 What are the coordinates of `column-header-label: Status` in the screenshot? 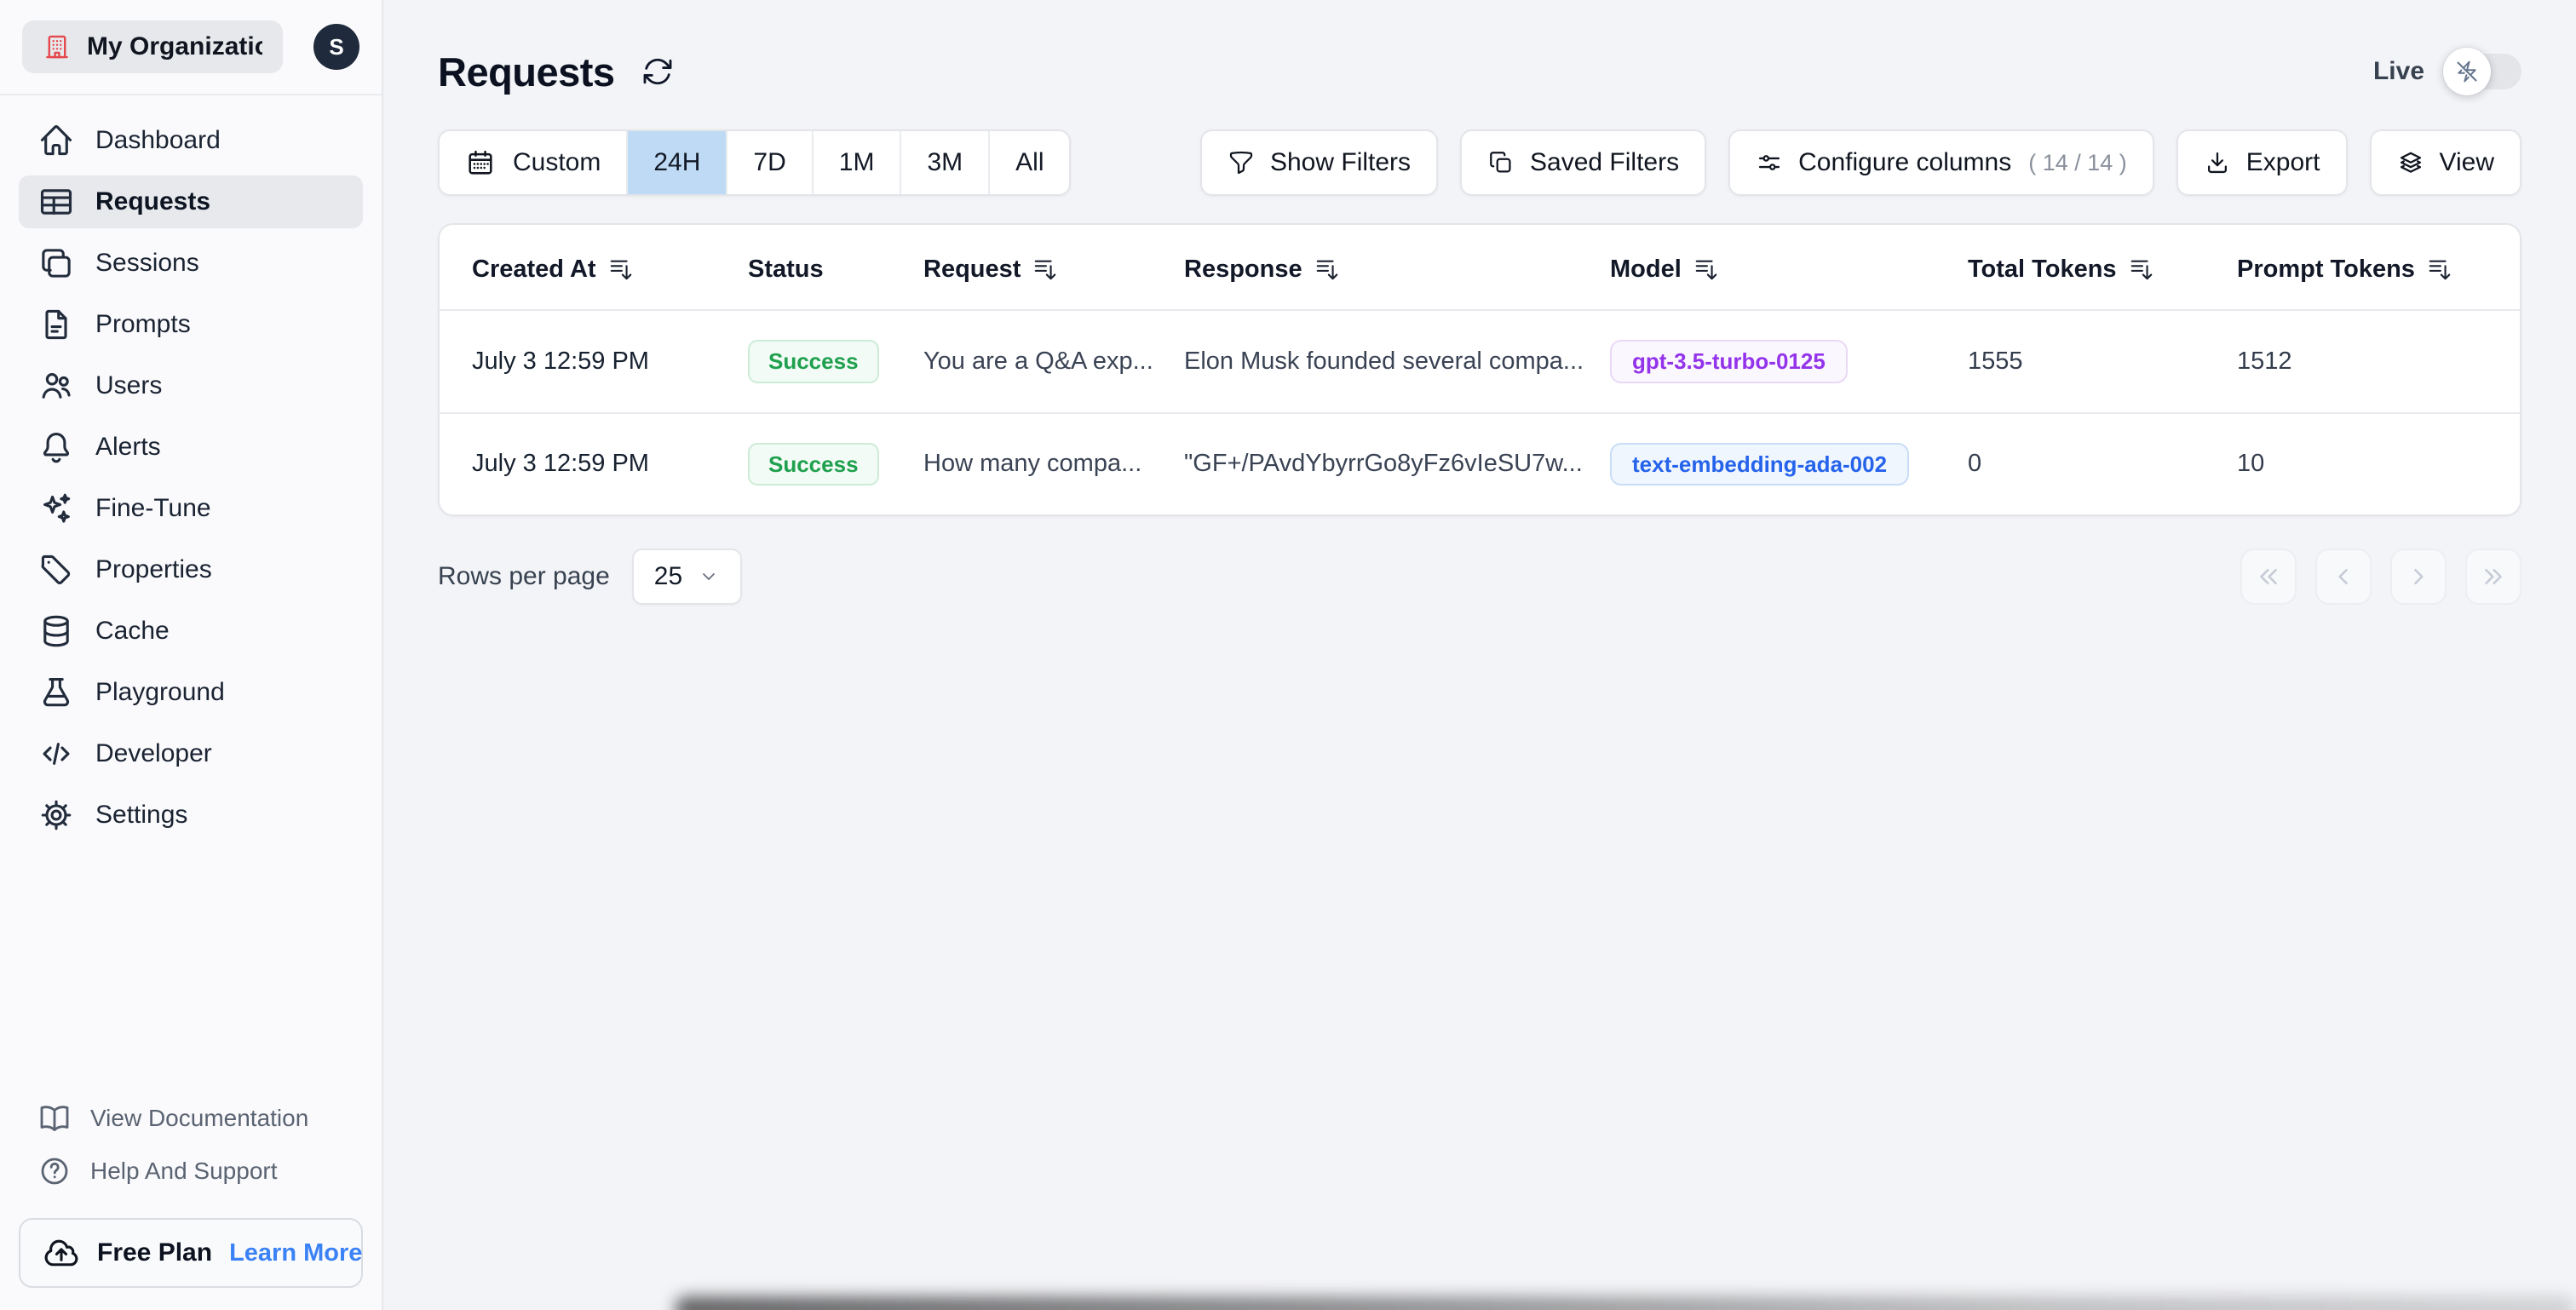 It's located at (786, 269).